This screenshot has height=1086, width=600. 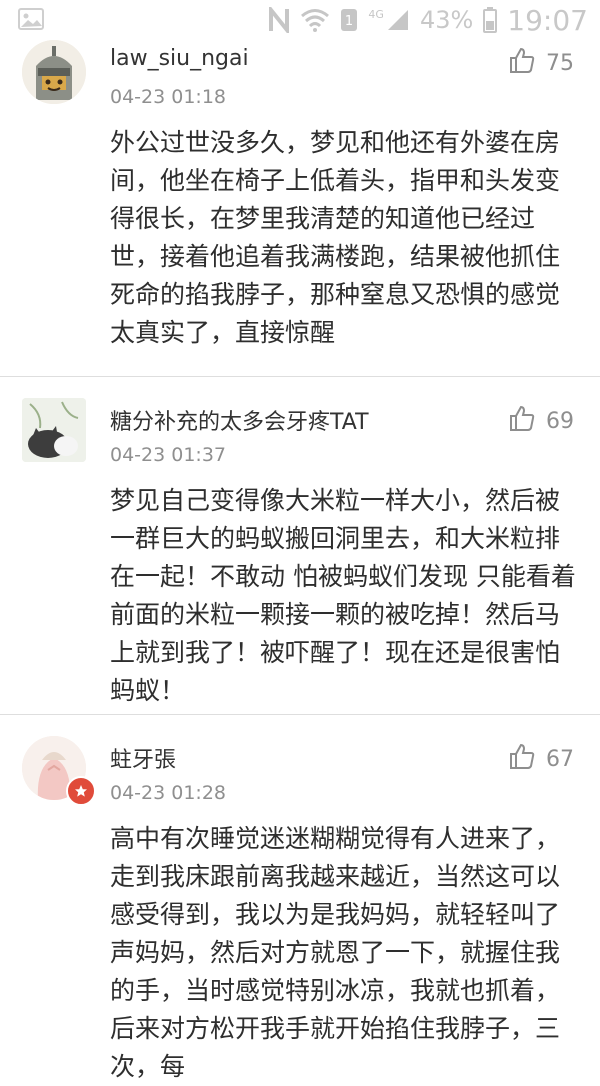 I want to click on cat-avatar-icon, so click(x=54, y=430).